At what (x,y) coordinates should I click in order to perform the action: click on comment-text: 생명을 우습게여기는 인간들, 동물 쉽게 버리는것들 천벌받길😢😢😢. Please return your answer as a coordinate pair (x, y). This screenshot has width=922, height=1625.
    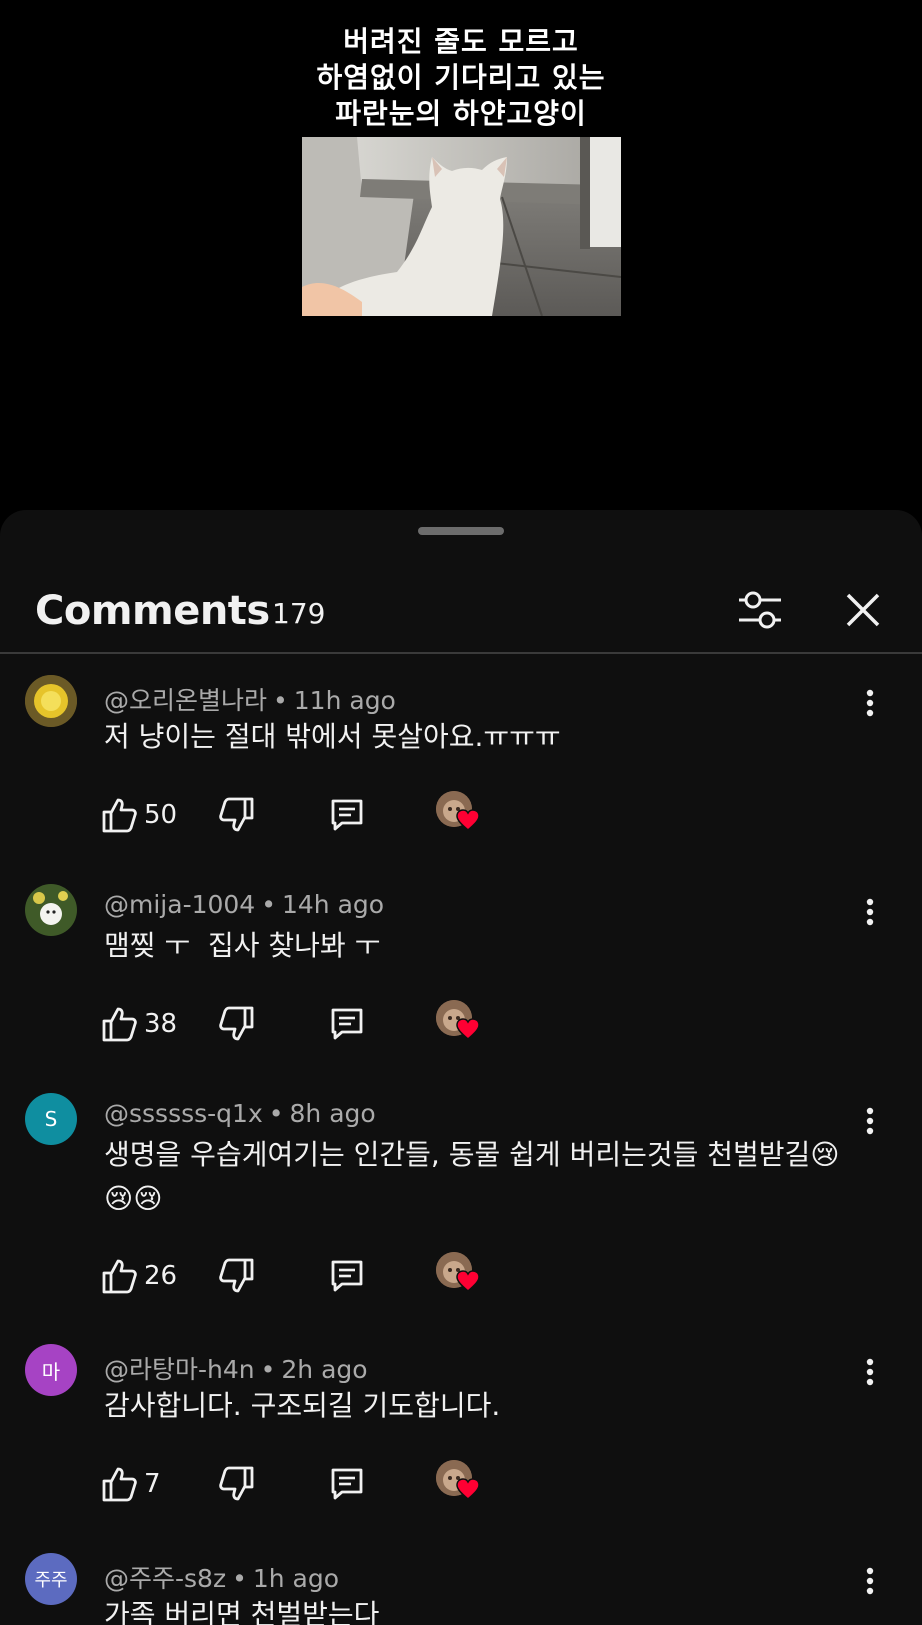
    Looking at the image, I should click on (472, 1176).